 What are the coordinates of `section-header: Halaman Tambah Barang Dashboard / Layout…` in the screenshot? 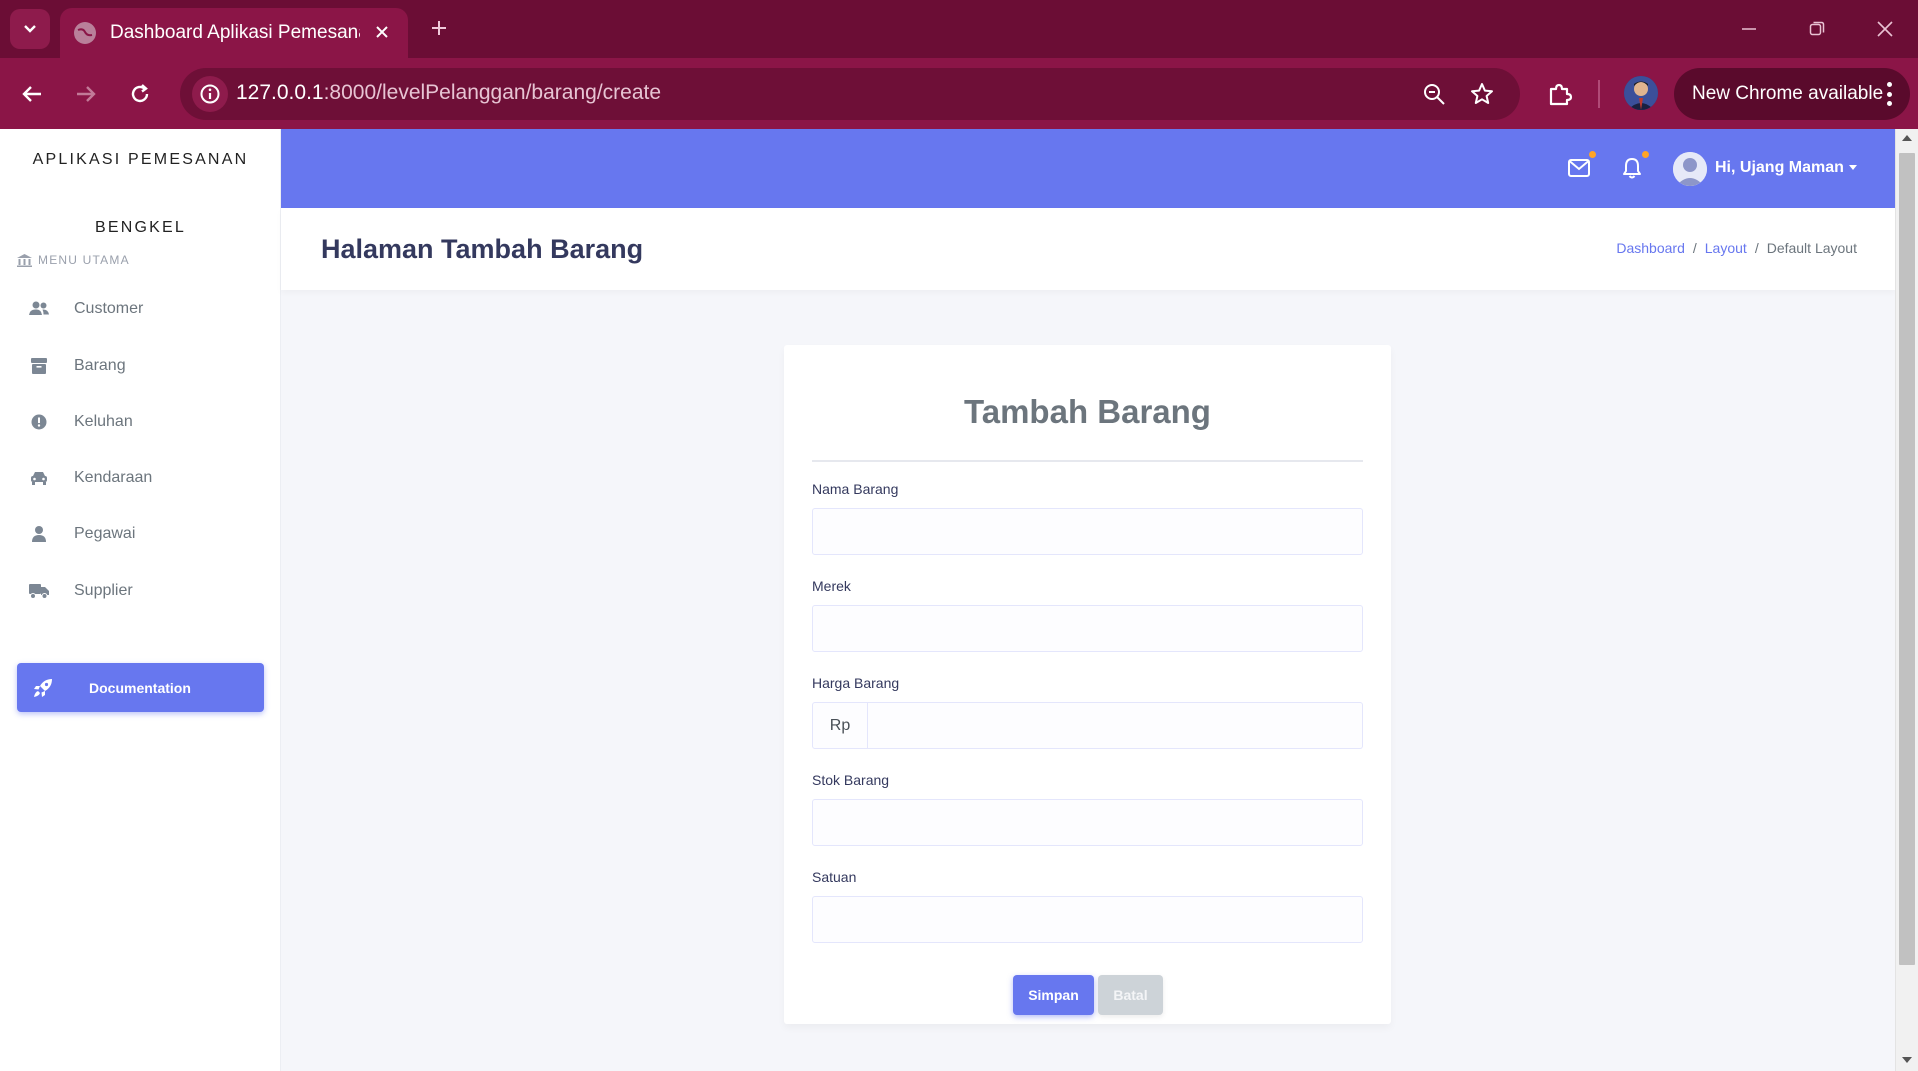 It's located at (1088, 249).